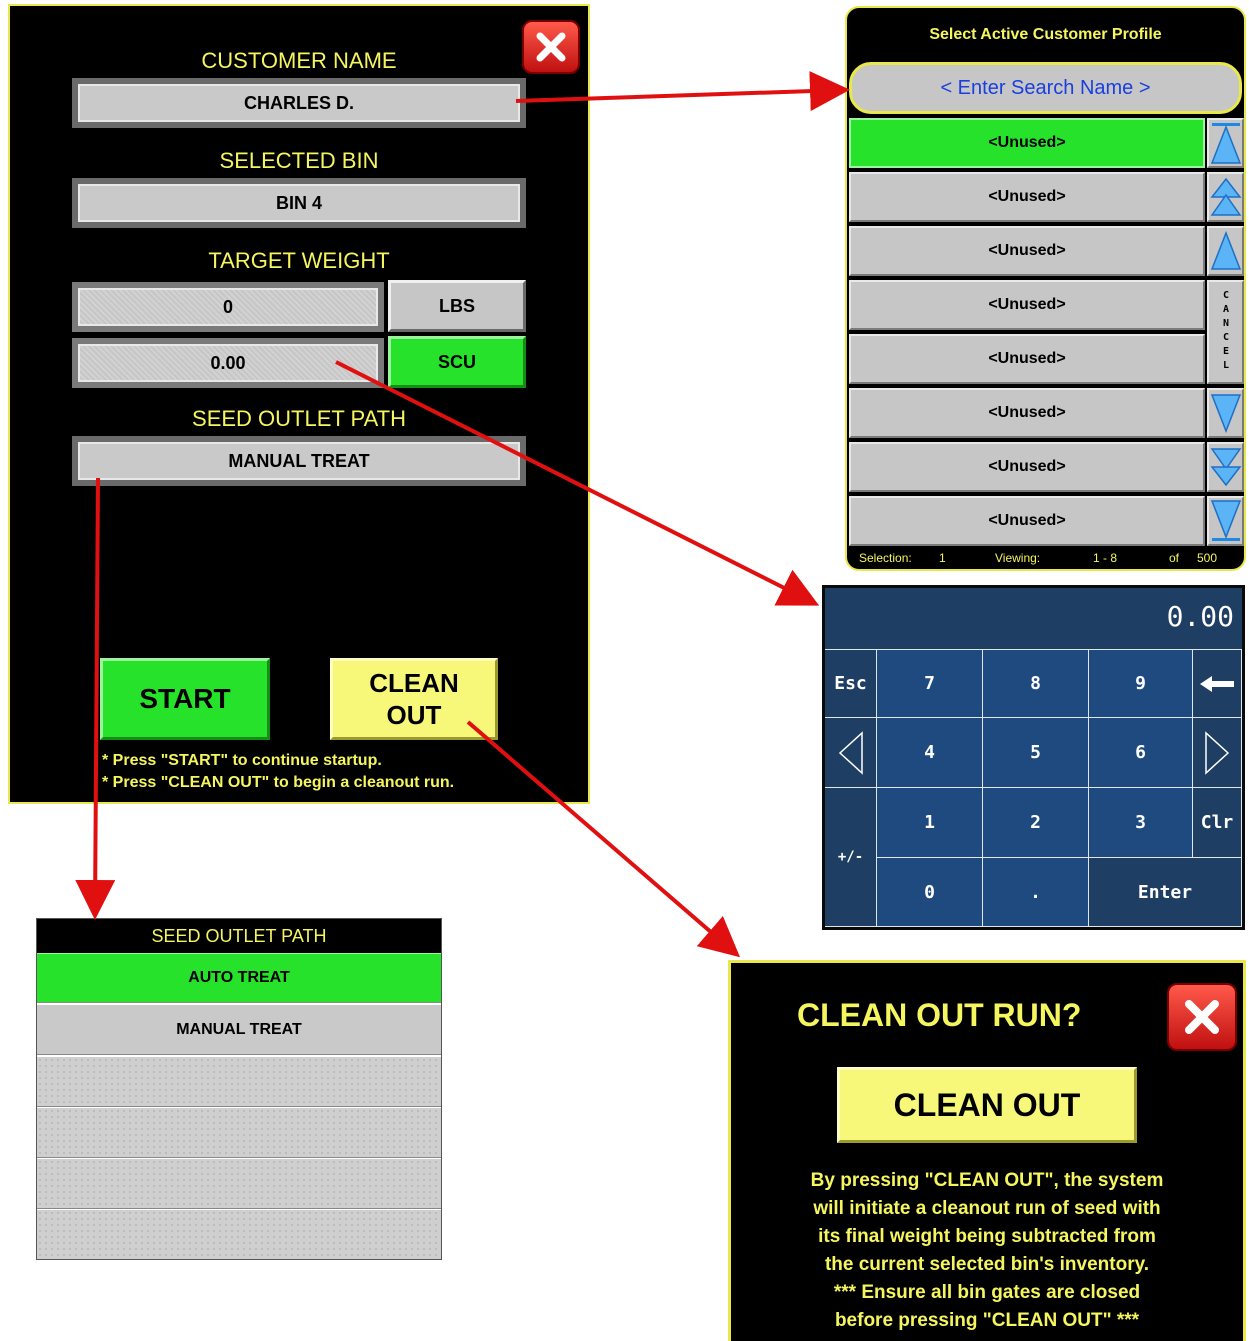  What do you see at coordinates (1045, 34) in the screenshot?
I see `profile-panel-title: Select Active Customer Profile` at bounding box center [1045, 34].